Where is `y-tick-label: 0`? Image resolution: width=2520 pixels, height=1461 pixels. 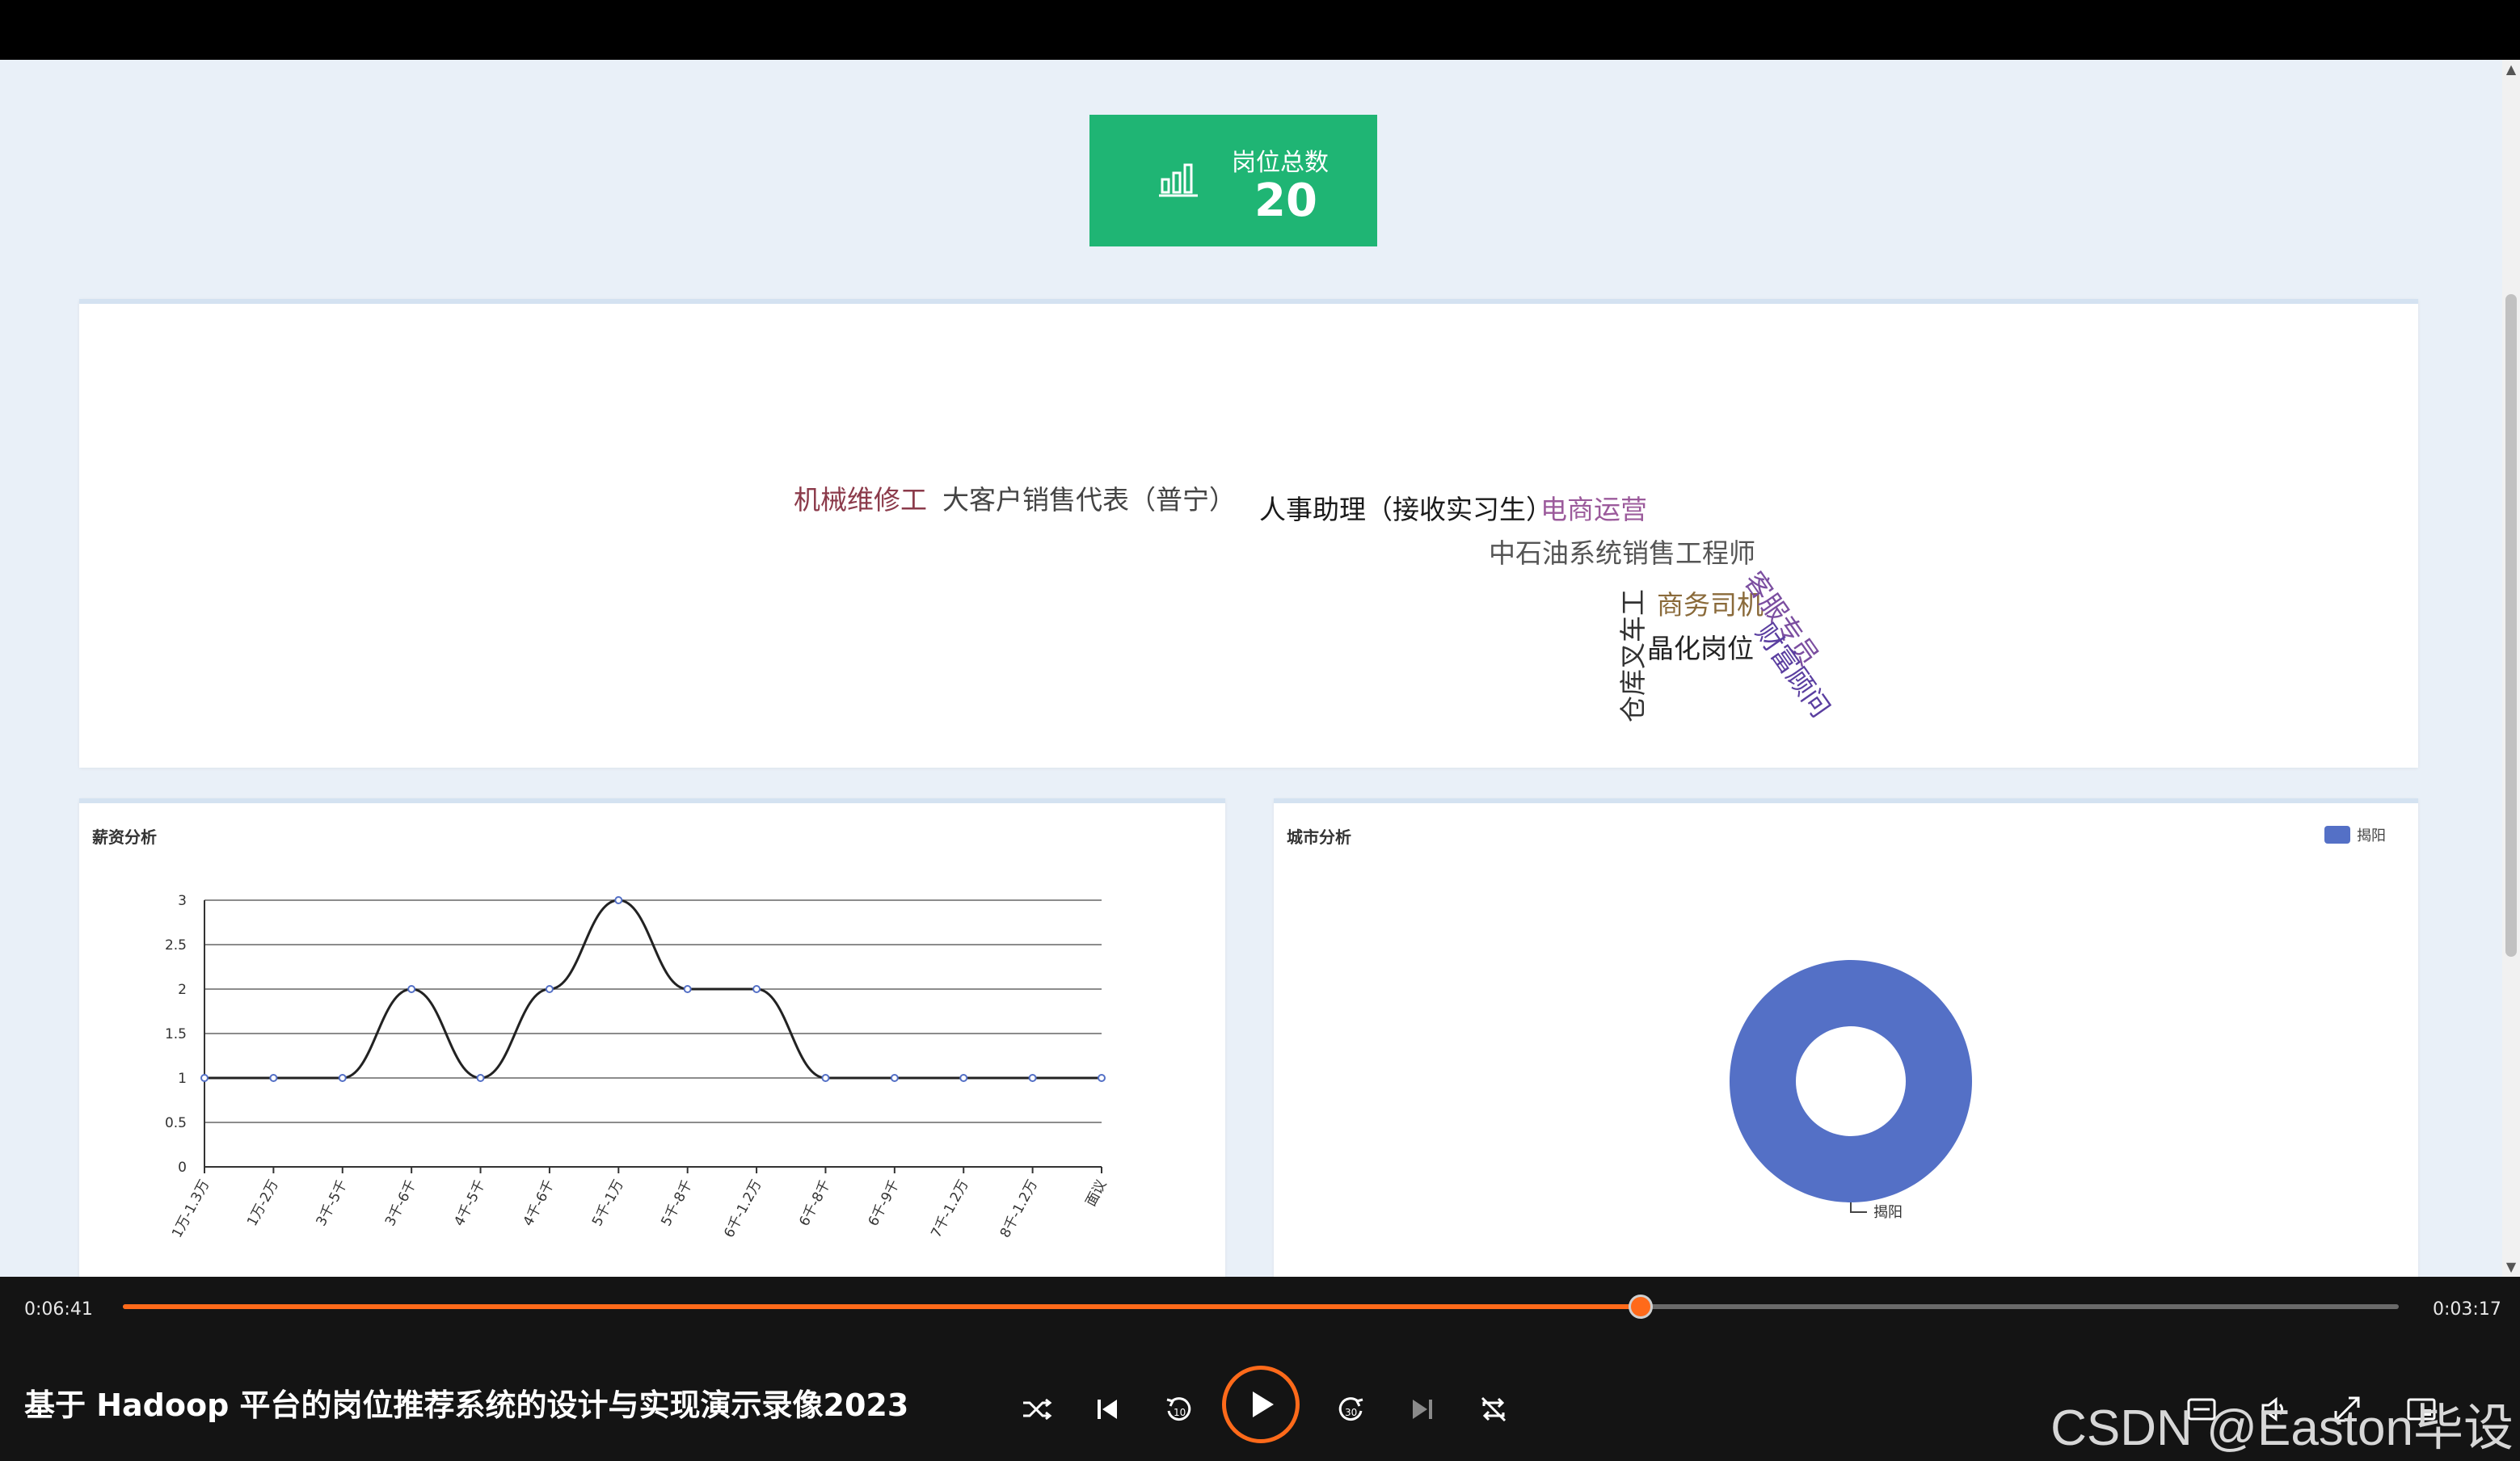
y-tick-label: 0 is located at coordinates (182, 1168).